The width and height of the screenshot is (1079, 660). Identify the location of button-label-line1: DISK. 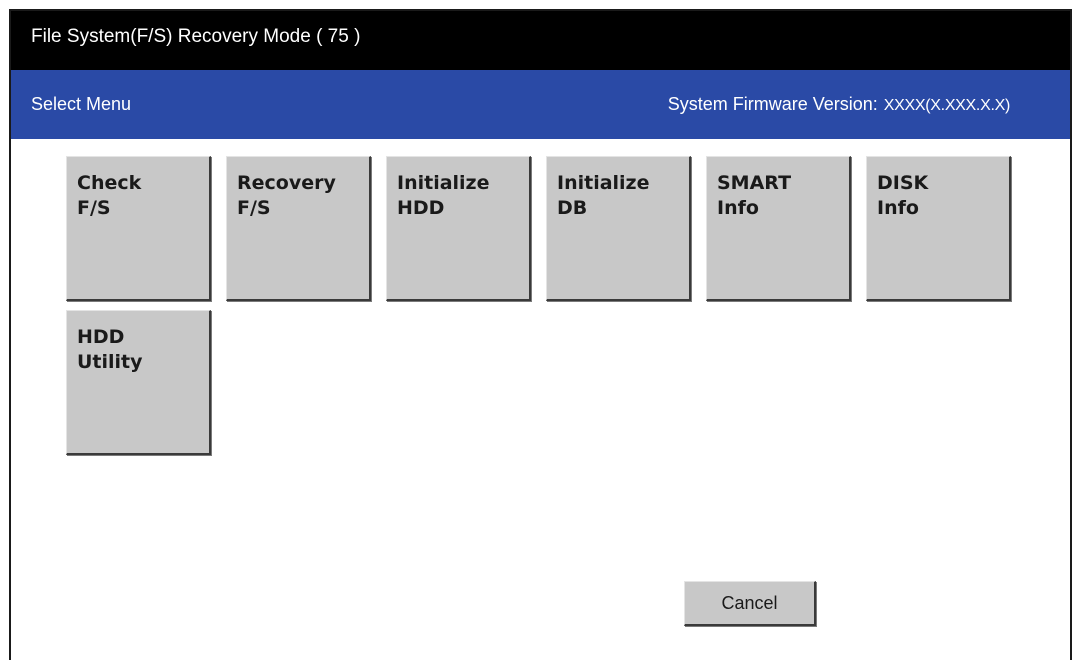
(903, 183).